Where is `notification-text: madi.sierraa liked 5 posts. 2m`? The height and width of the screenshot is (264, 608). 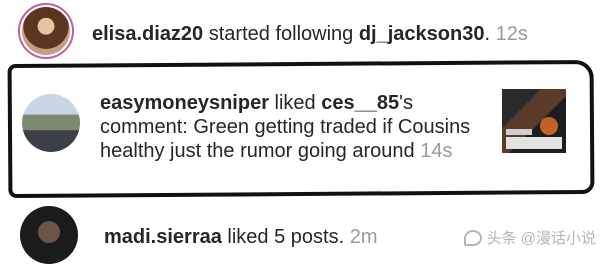
notification-text: madi.sierraa liked 5 posts. 2m is located at coordinates (241, 237).